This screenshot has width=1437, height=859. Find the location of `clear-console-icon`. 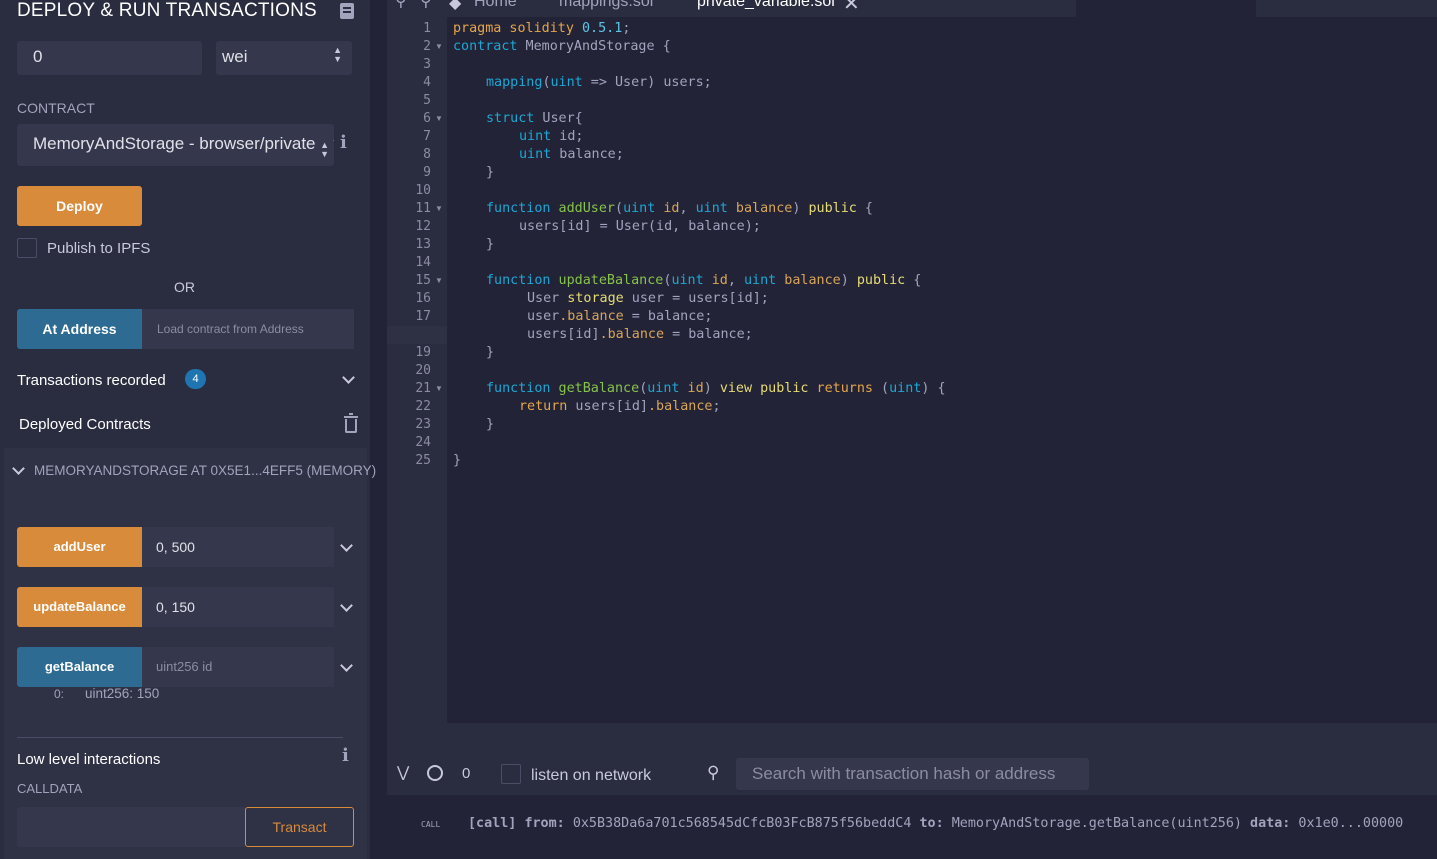

clear-console-icon is located at coordinates (435, 773).